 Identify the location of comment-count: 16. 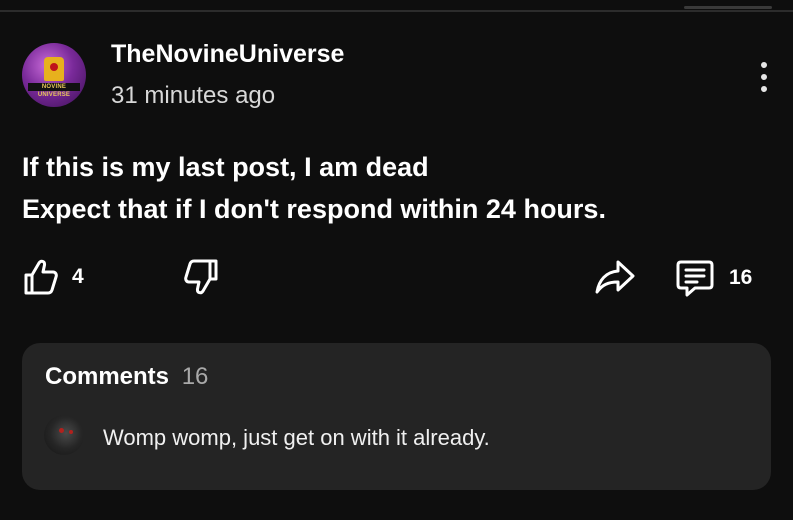
(741, 277).